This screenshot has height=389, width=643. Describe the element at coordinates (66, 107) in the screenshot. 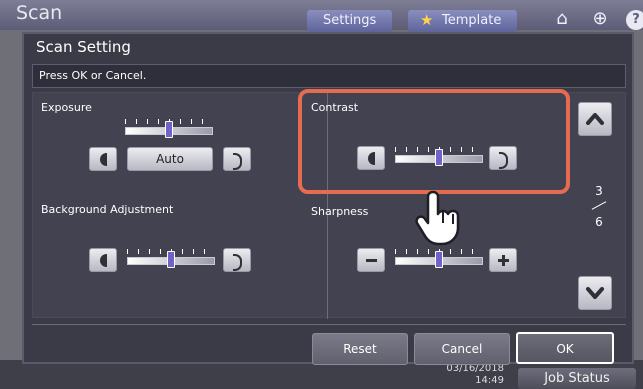

I see `exposure-label: Exposure` at that location.